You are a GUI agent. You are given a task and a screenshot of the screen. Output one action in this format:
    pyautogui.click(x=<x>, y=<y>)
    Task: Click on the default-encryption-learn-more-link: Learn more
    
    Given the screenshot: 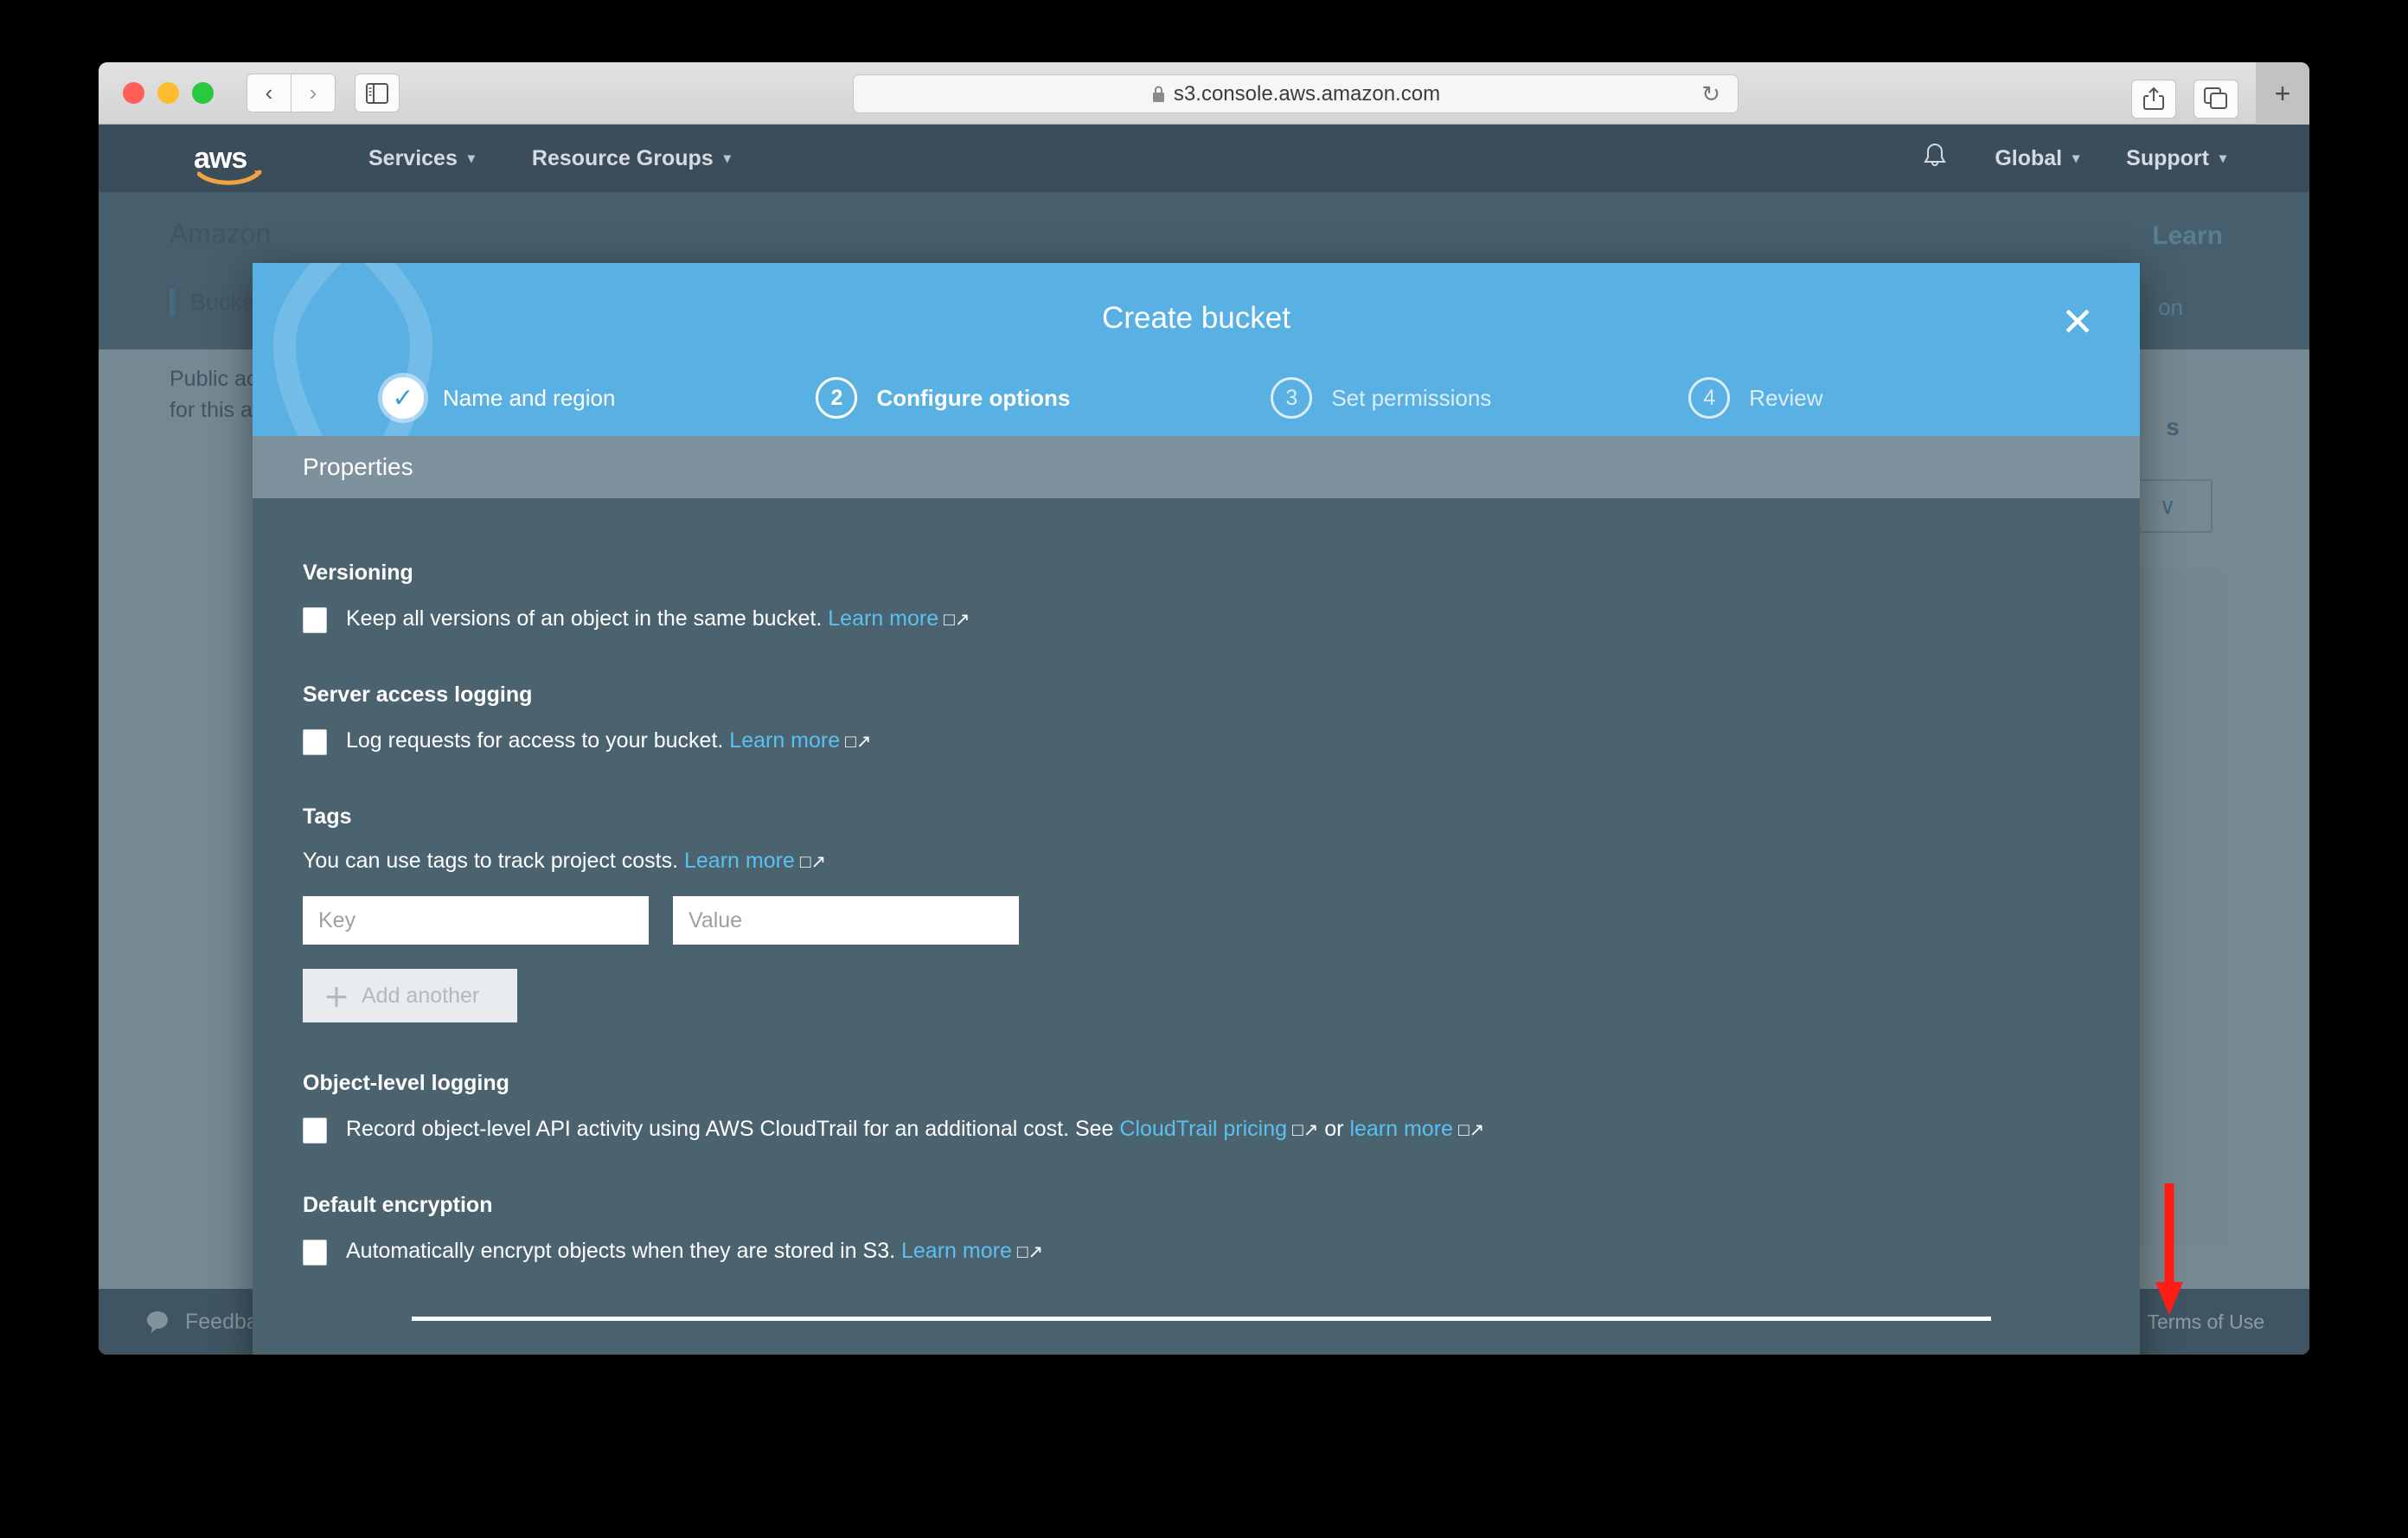 What is the action you would take?
    pyautogui.click(x=956, y=1251)
    